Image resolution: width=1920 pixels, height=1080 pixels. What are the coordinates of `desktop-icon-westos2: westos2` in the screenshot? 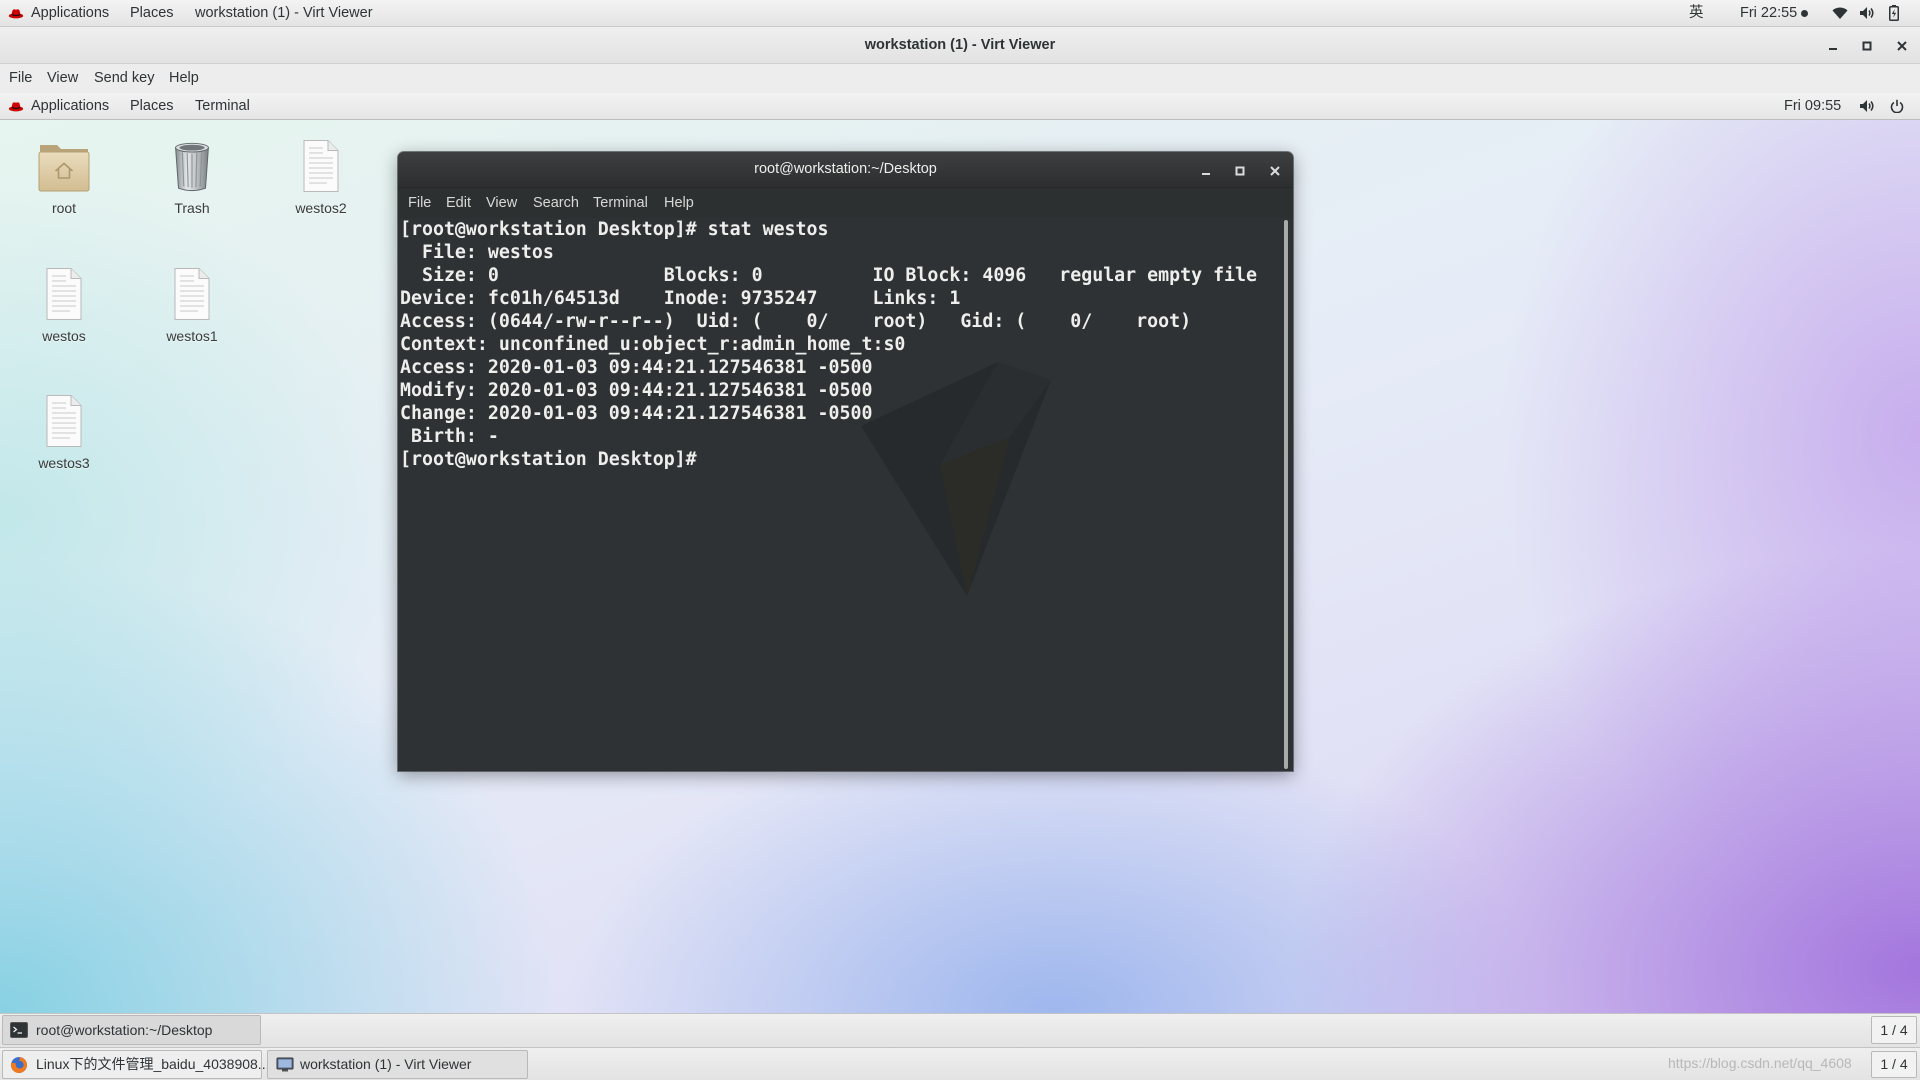 It's located at (321, 179).